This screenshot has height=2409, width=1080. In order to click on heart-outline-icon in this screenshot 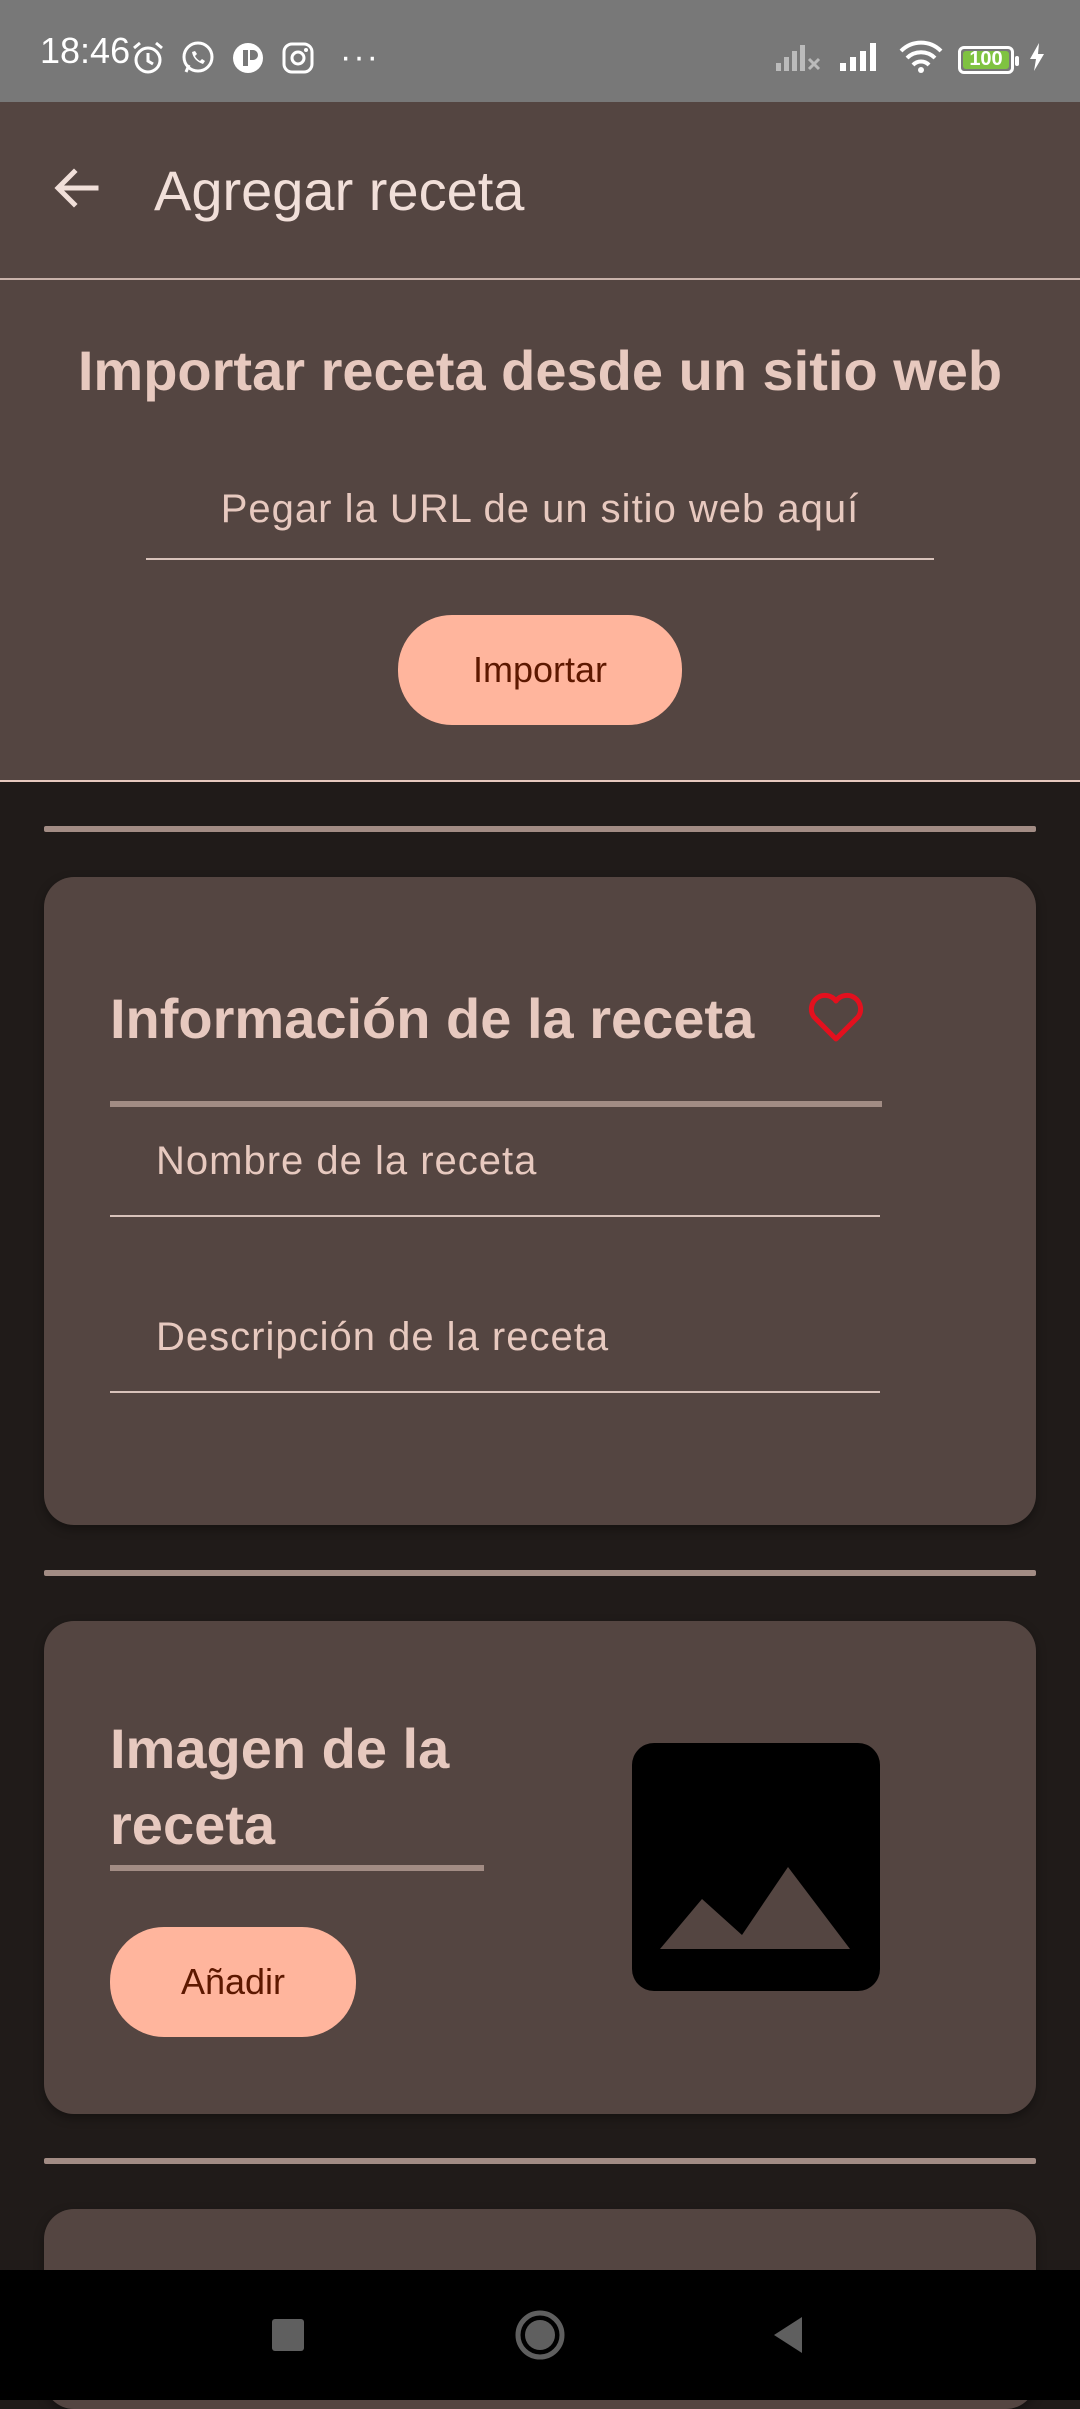, I will do `click(836, 1017)`.